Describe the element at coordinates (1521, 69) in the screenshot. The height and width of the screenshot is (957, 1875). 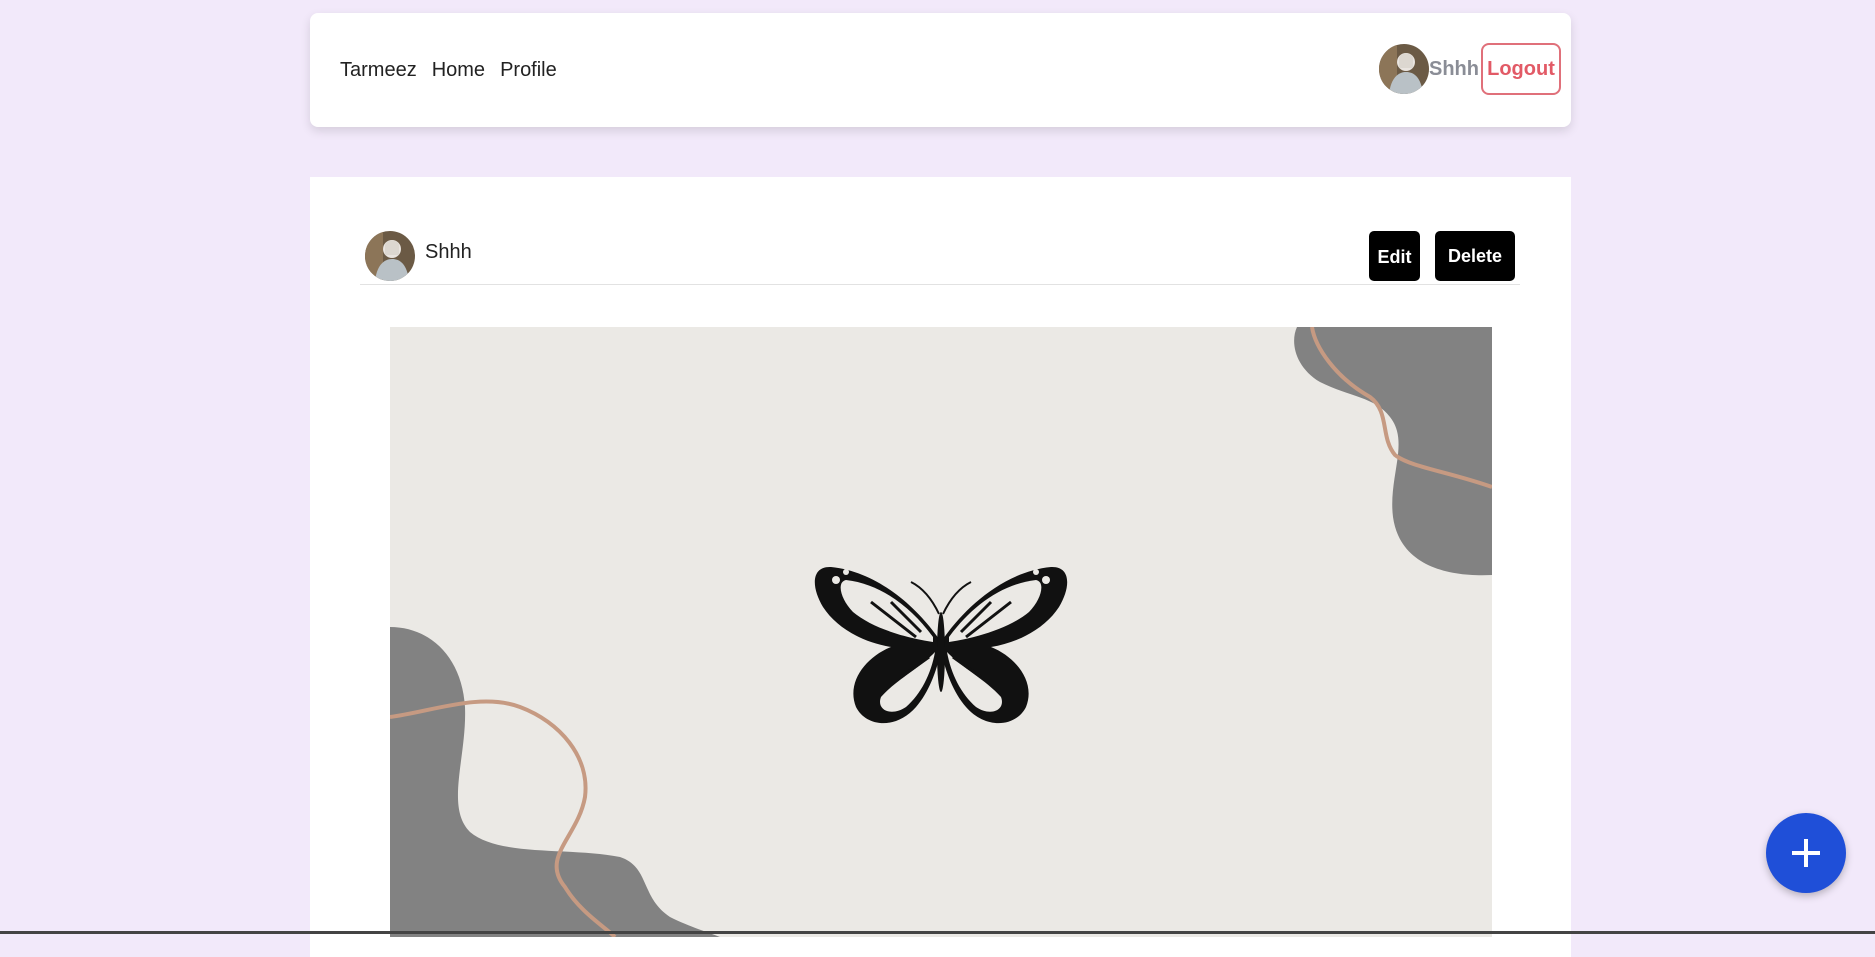
I see `logout-button: Logout` at that location.